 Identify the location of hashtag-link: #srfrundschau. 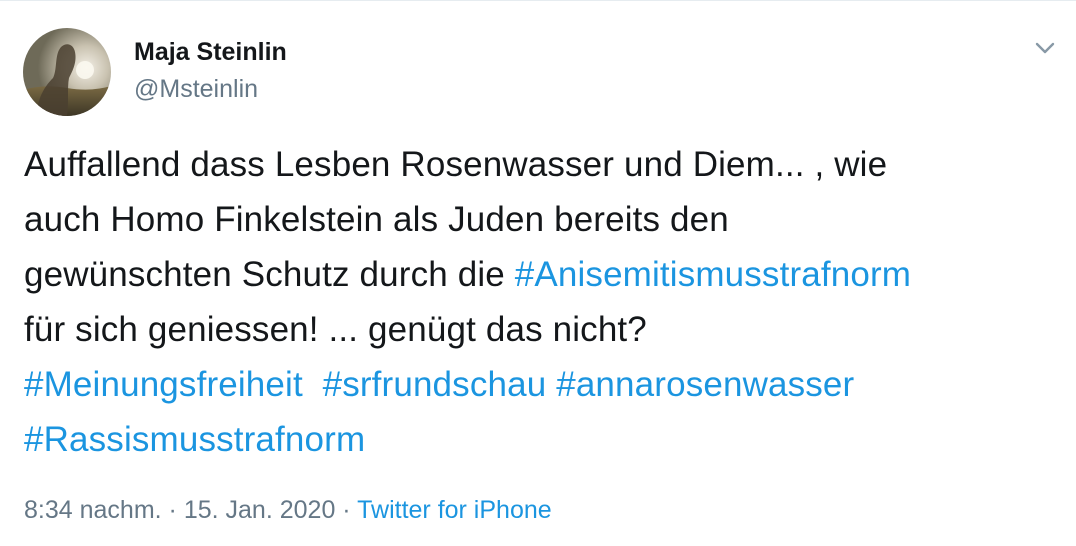
(435, 384).